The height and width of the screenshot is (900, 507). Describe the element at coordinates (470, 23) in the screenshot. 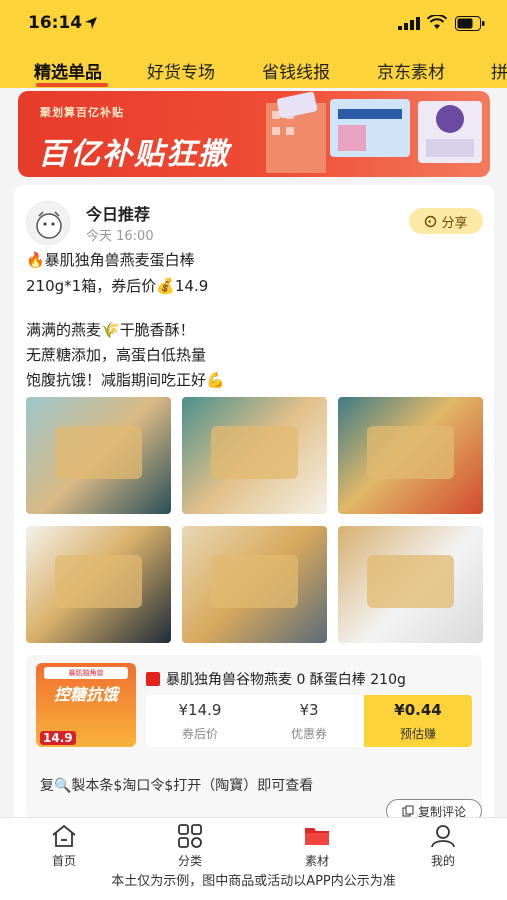

I see `battery-icon` at that location.